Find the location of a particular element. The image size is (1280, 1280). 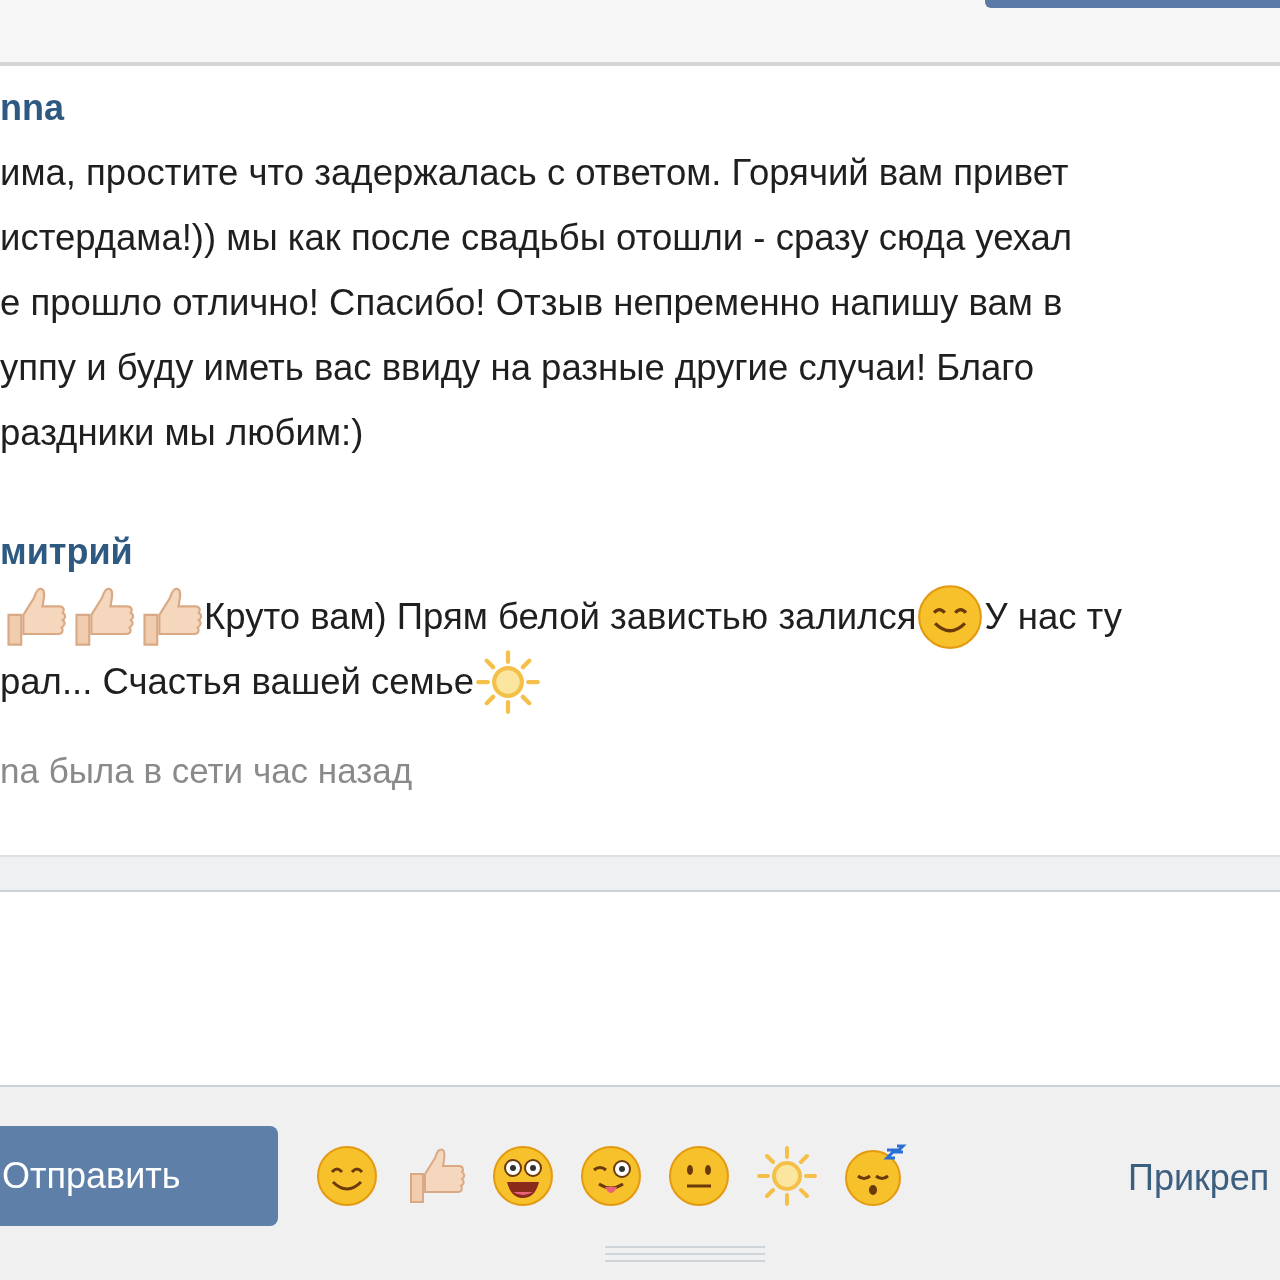

message-text: уппу и буду иметь вас ввиду на разные другие случаи! Благо is located at coordinates (517, 367).